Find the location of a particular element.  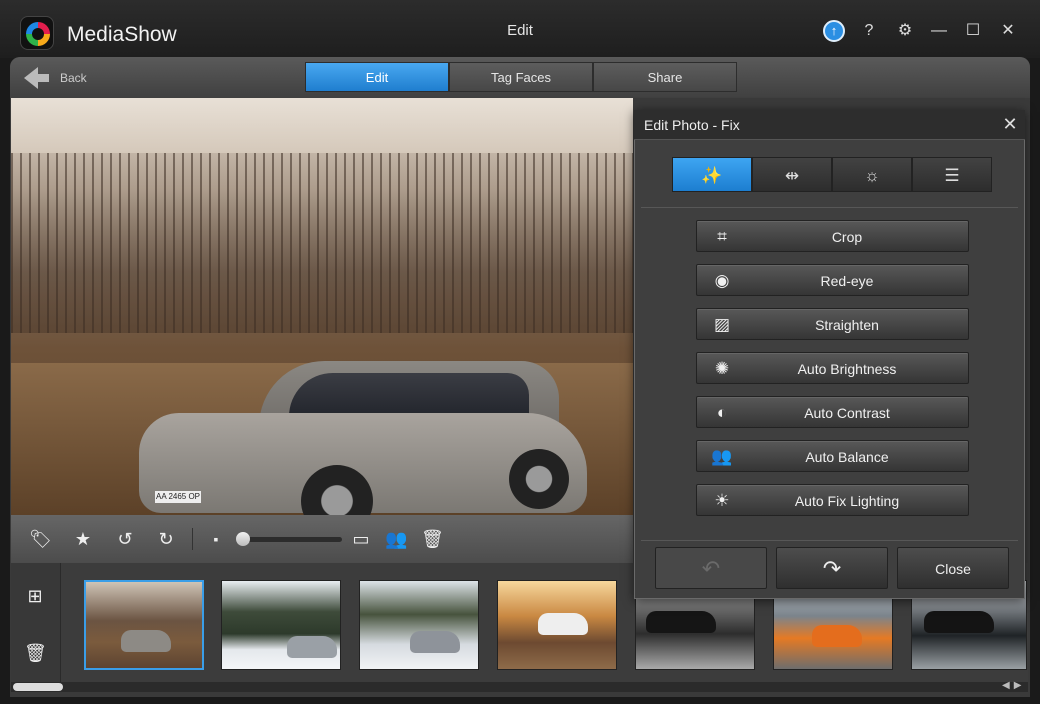

photo-car: AA 2465 OP is located at coordinates (363, 434).